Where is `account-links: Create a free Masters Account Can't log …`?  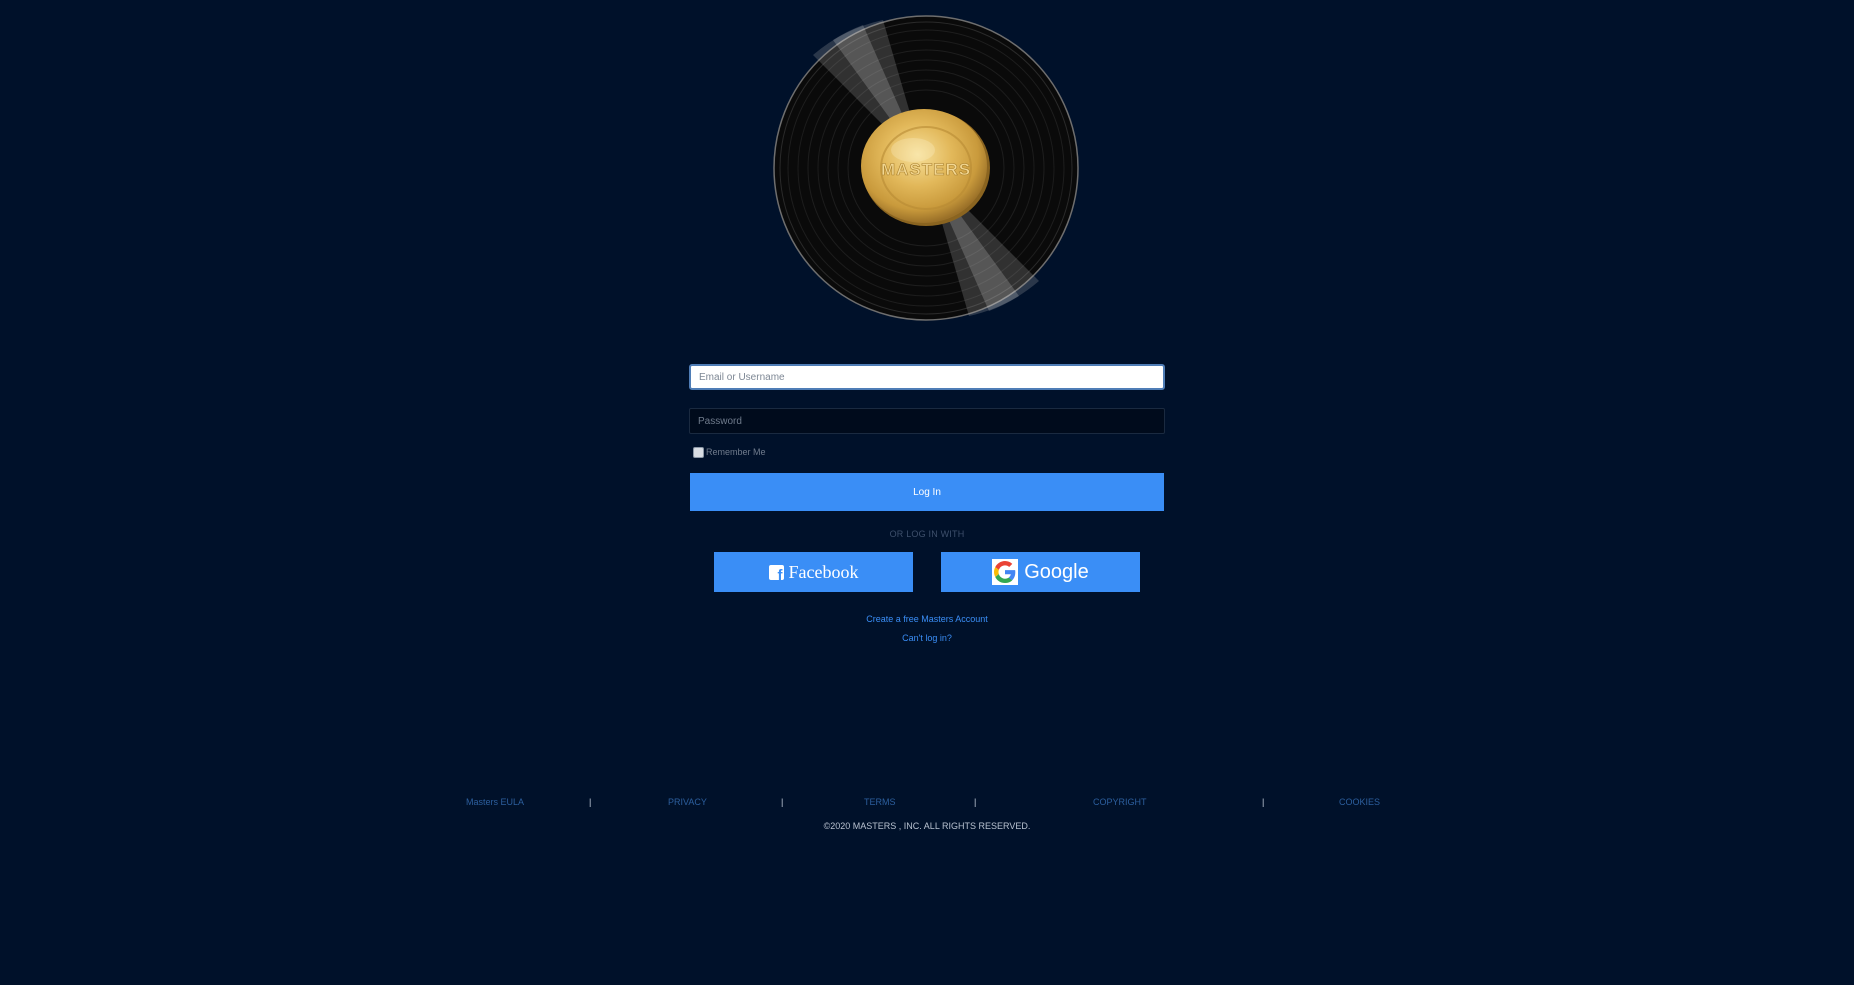
account-links: Create a free Masters Account Can't log … is located at coordinates (927, 629).